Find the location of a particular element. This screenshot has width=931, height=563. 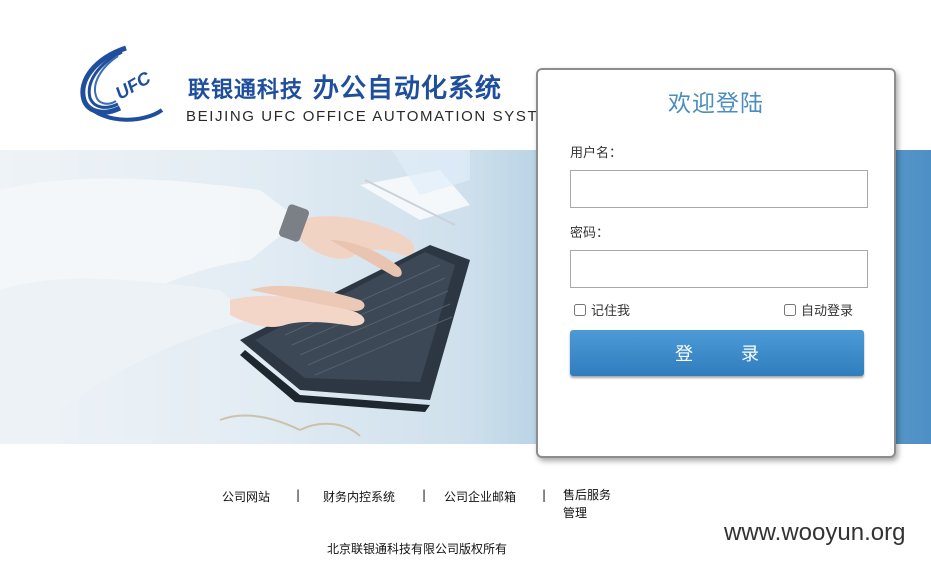

password-input is located at coordinates (719, 269).